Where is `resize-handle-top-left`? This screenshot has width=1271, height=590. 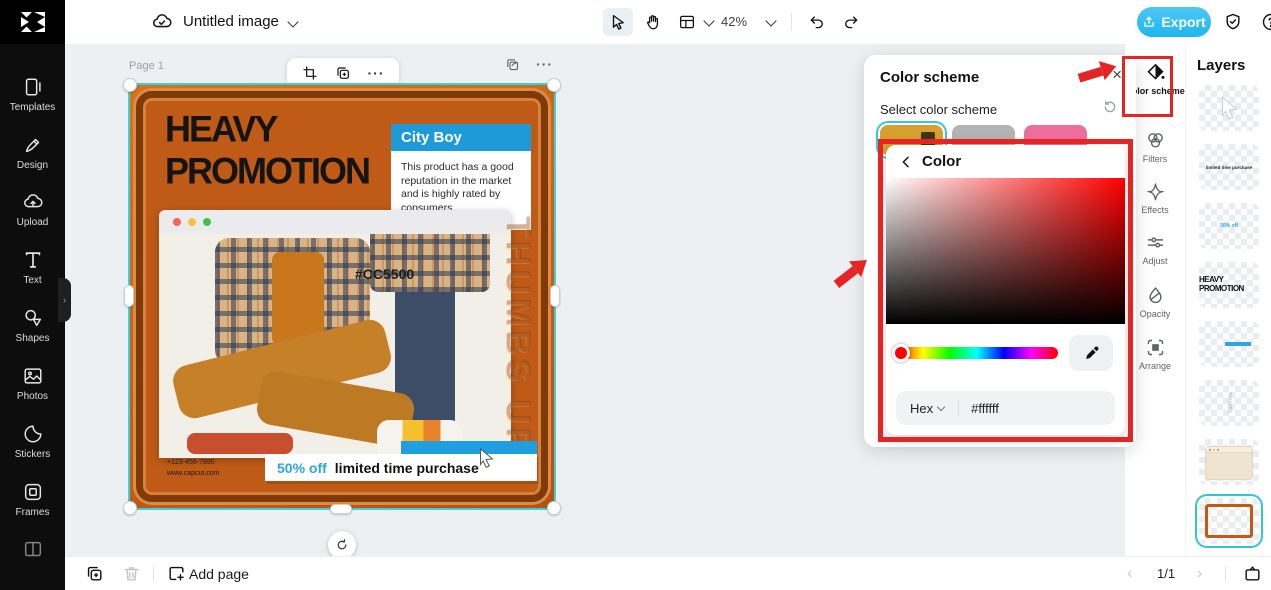 resize-handle-top-left is located at coordinates (130, 85).